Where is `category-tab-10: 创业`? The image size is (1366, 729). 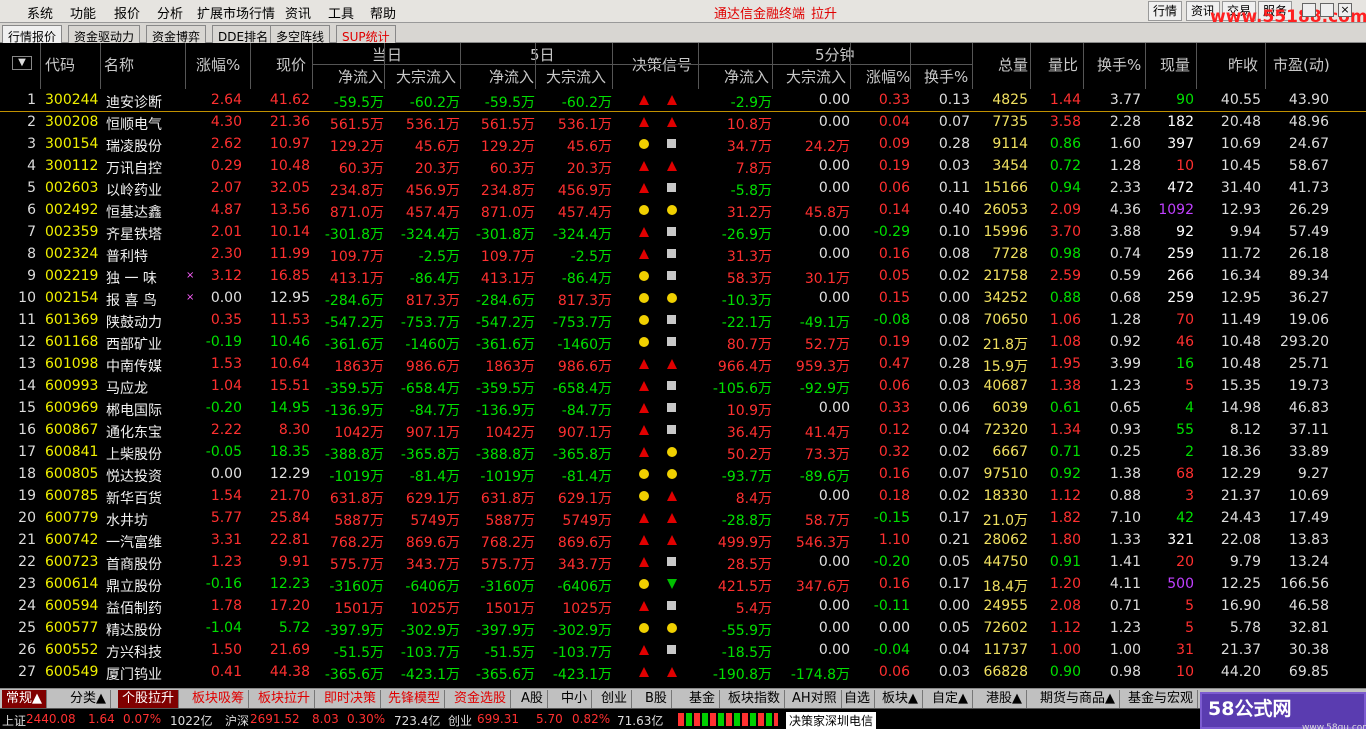
category-tab-10: 创业 is located at coordinates (615, 699).